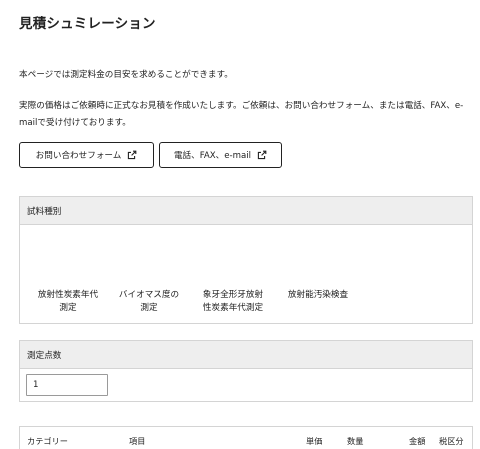 Image resolution: width=480 pixels, height=449 pixels. What do you see at coordinates (314, 441) in the screenshot?
I see `column-header-unit-price: 単価` at bounding box center [314, 441].